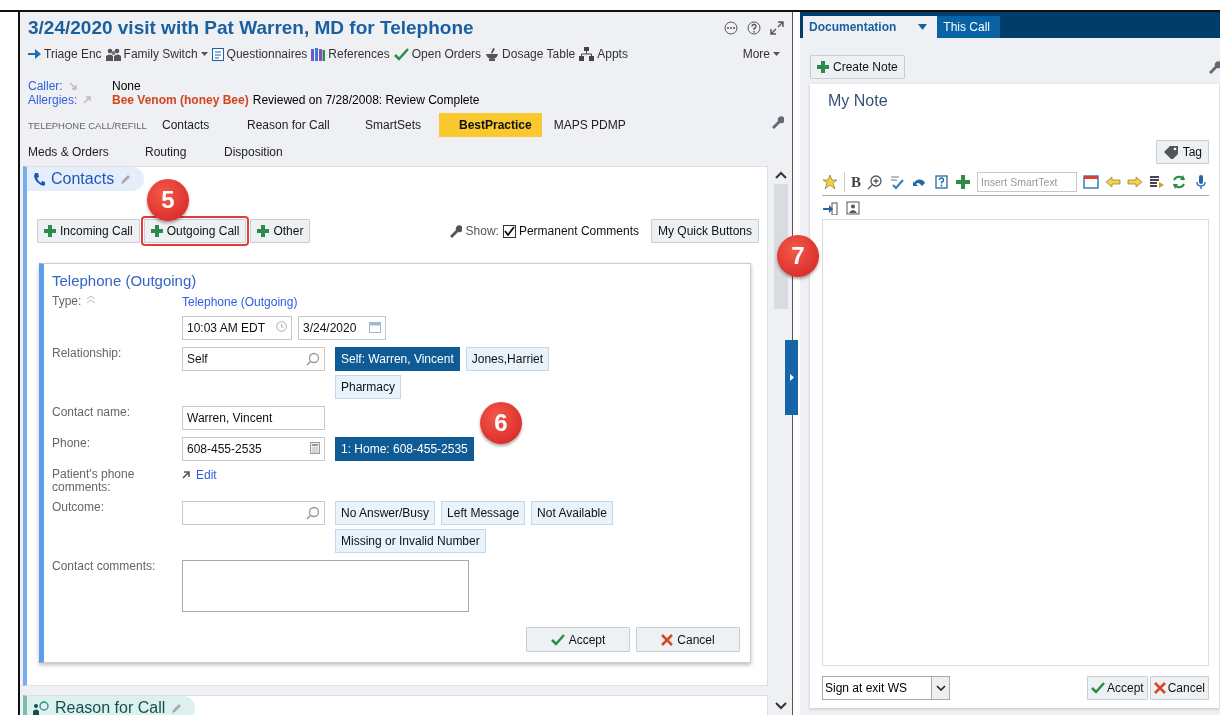  I want to click on books-icon, so click(318, 54).